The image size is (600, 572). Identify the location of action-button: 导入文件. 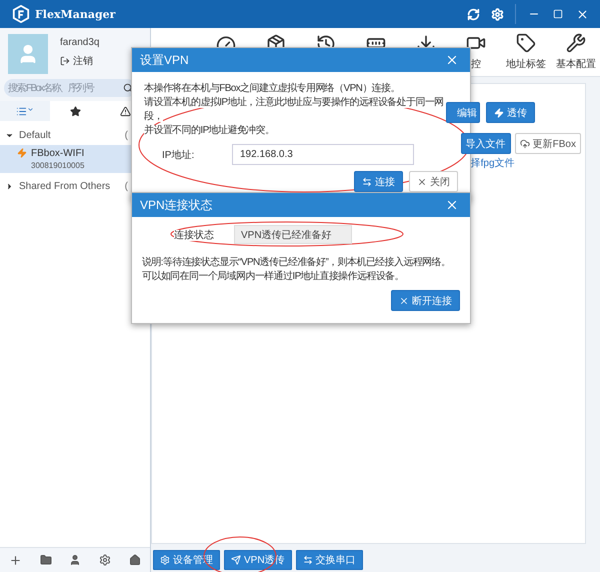
(485, 143).